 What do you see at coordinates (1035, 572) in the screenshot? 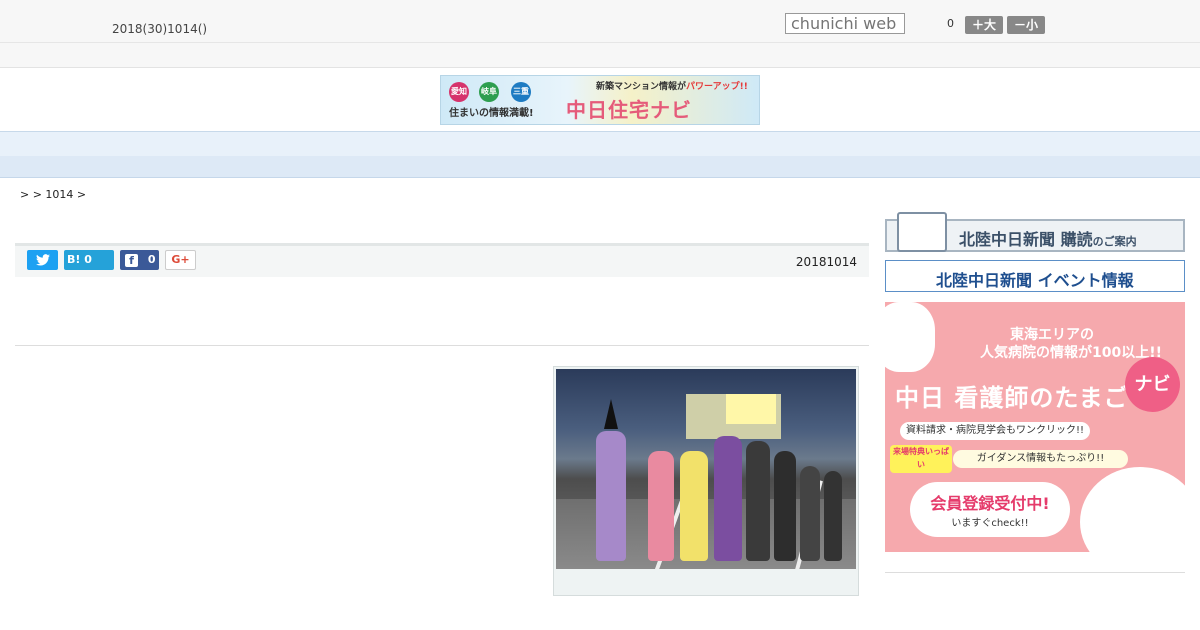
I see `sidebar-divider` at bounding box center [1035, 572].